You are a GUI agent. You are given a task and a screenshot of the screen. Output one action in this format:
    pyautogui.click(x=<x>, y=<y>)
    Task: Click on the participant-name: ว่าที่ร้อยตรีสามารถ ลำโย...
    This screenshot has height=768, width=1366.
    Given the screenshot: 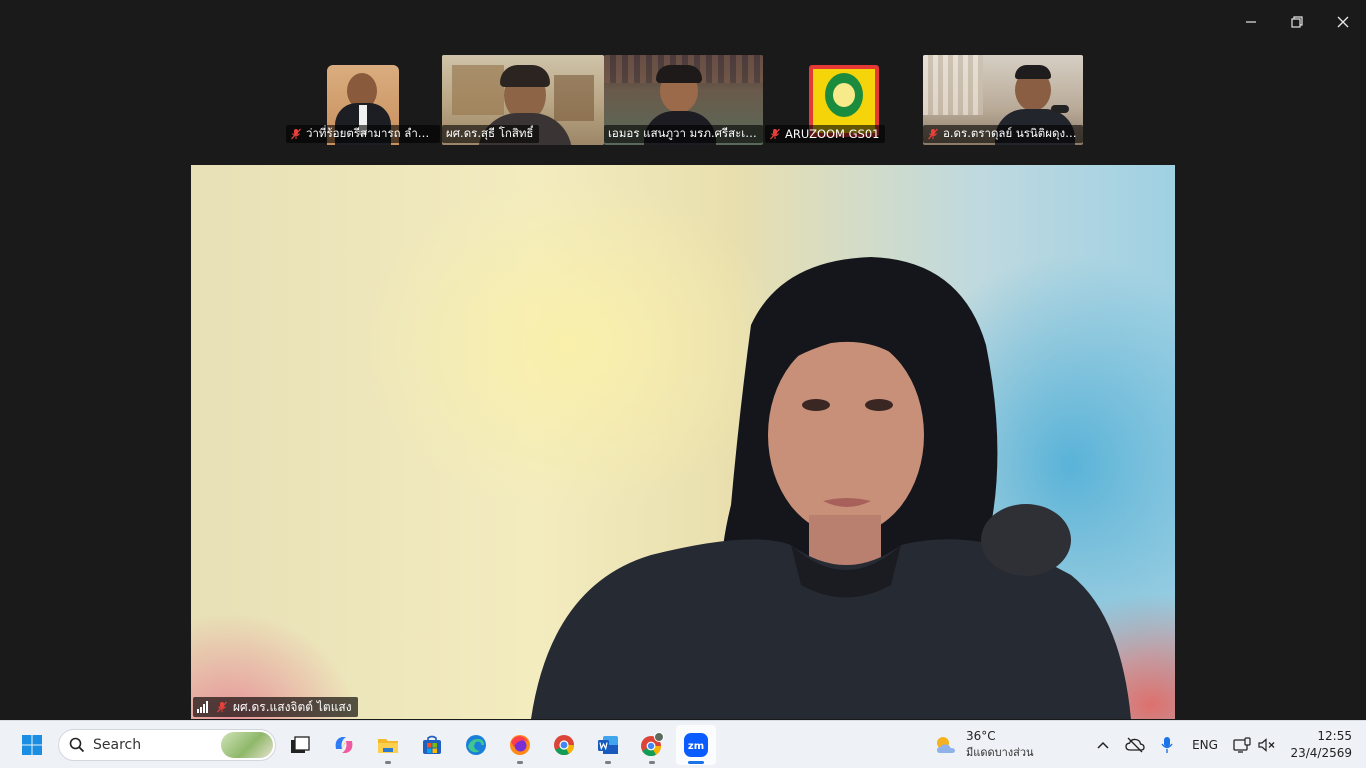 What is the action you would take?
    pyautogui.click(x=370, y=133)
    